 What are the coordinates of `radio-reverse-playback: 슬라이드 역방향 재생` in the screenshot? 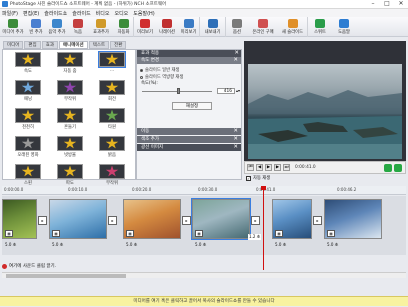 It's located at (189, 77).